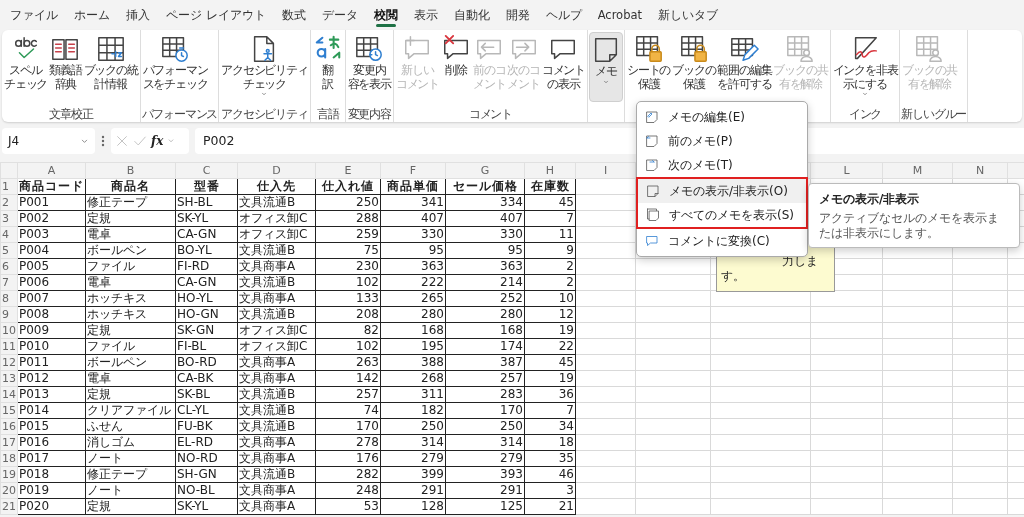 The height and width of the screenshot is (517, 1024). What do you see at coordinates (413, 410) in the screenshot?
I see `table-cell: 182` at bounding box center [413, 410].